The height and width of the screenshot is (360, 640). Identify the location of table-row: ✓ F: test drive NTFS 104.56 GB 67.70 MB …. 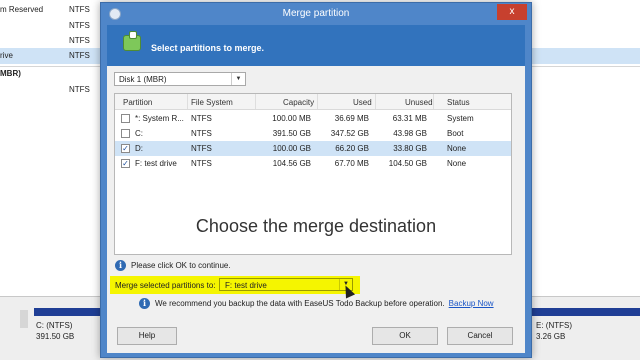
(313, 163).